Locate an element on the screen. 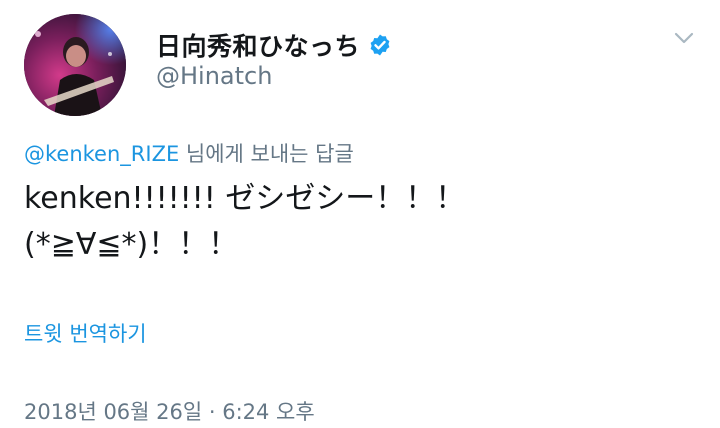 Image resolution: width=720 pixels, height=428 pixels. tweet-text: kenken!!!!!!! ゼシゼシー！！！ (*≧∀≦*)！！！ is located at coordinates (245, 221).